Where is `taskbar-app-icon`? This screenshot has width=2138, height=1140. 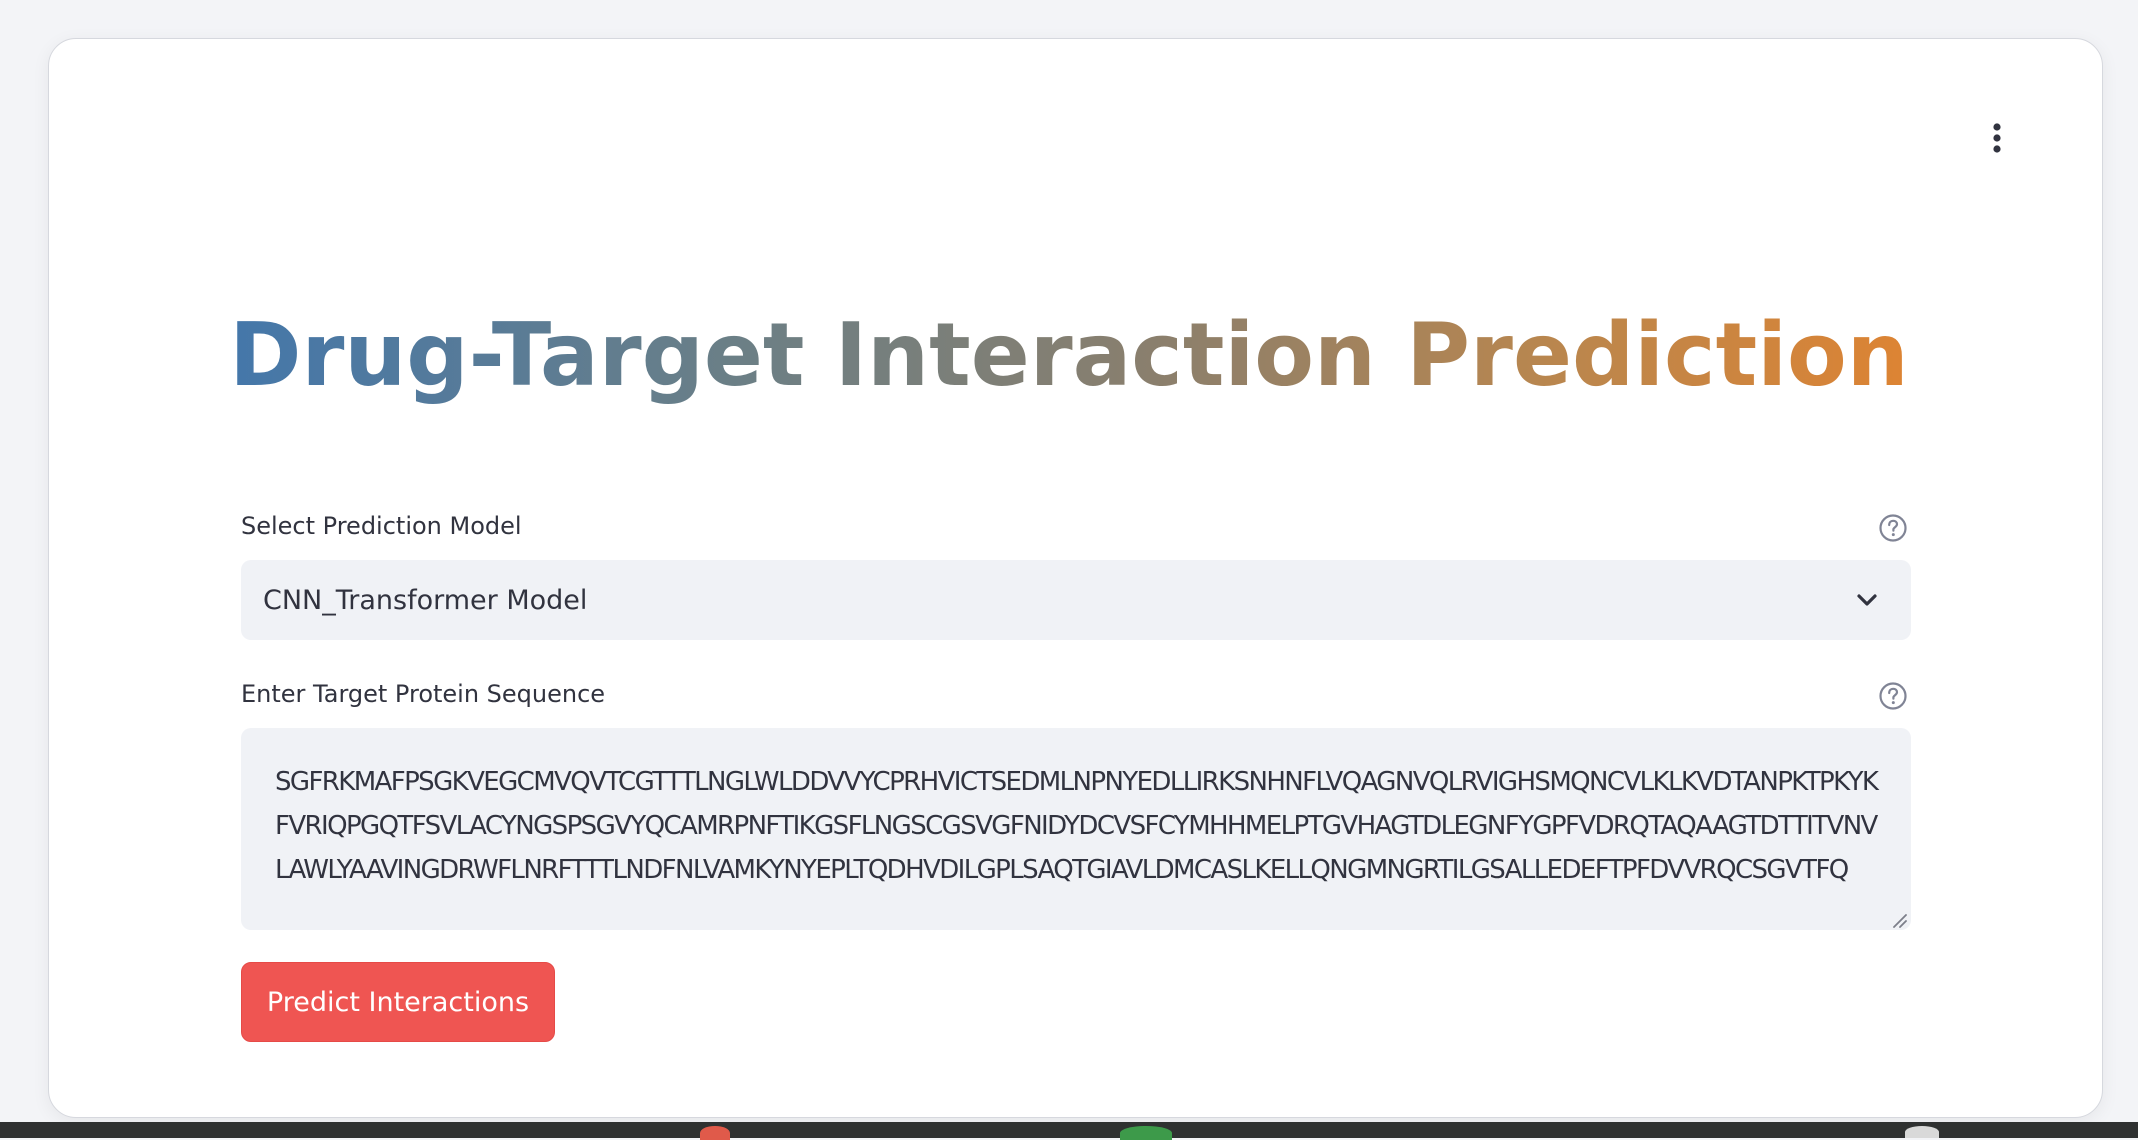
taskbar-app-icon is located at coordinates (1922, 1132).